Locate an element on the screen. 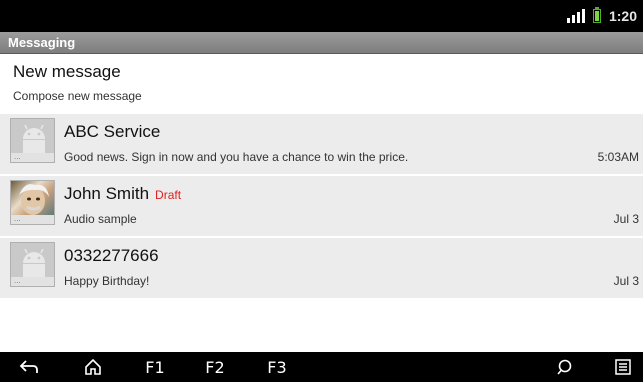  f3-key: F3 is located at coordinates (277, 367).